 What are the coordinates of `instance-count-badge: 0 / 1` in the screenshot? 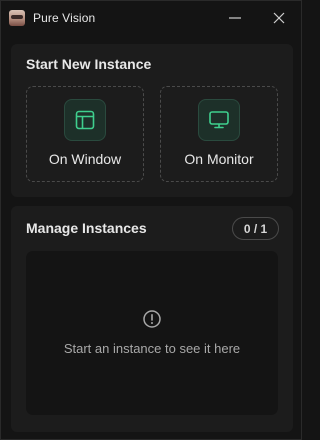 It's located at (255, 228).